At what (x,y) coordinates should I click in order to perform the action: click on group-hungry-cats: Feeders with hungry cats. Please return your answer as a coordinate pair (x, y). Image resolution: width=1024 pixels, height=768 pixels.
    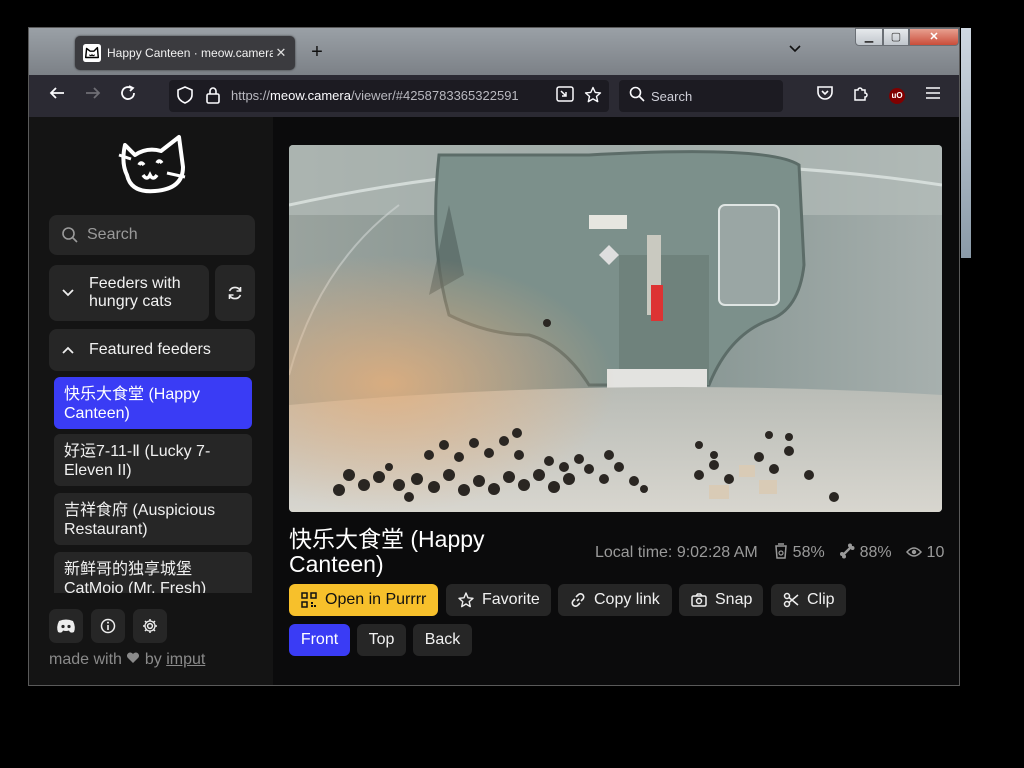
    Looking at the image, I should click on (129, 293).